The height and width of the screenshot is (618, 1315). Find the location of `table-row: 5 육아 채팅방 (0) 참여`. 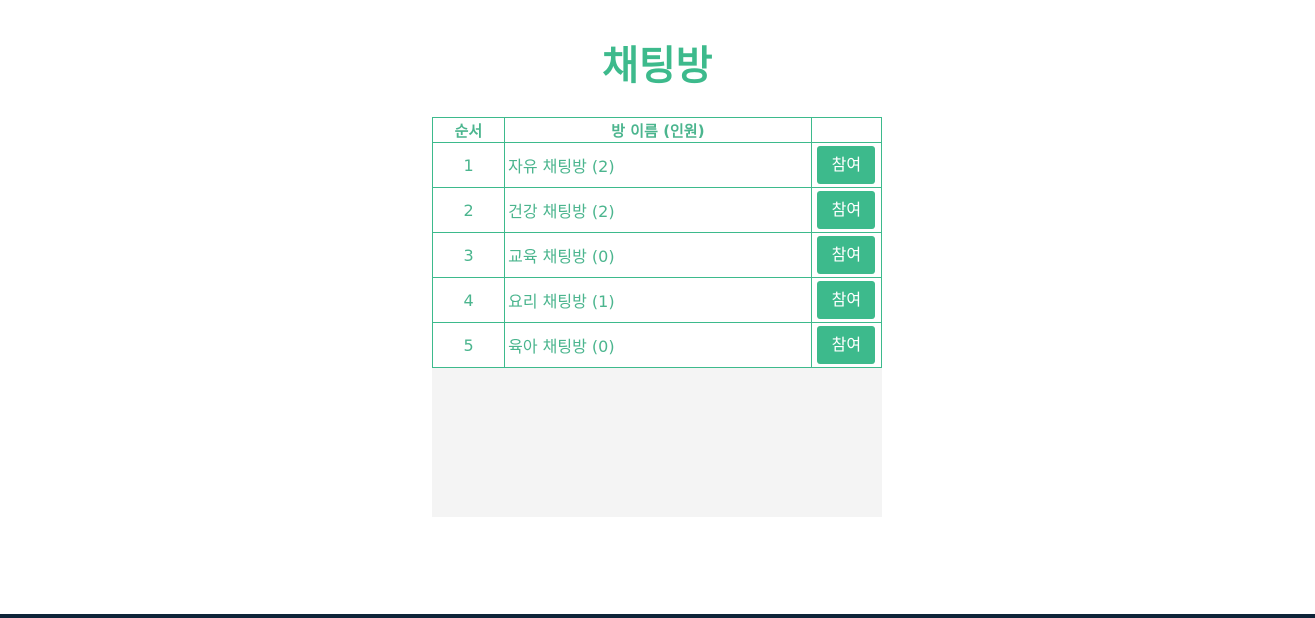

table-row: 5 육아 채팅방 (0) 참여 is located at coordinates (657, 345).